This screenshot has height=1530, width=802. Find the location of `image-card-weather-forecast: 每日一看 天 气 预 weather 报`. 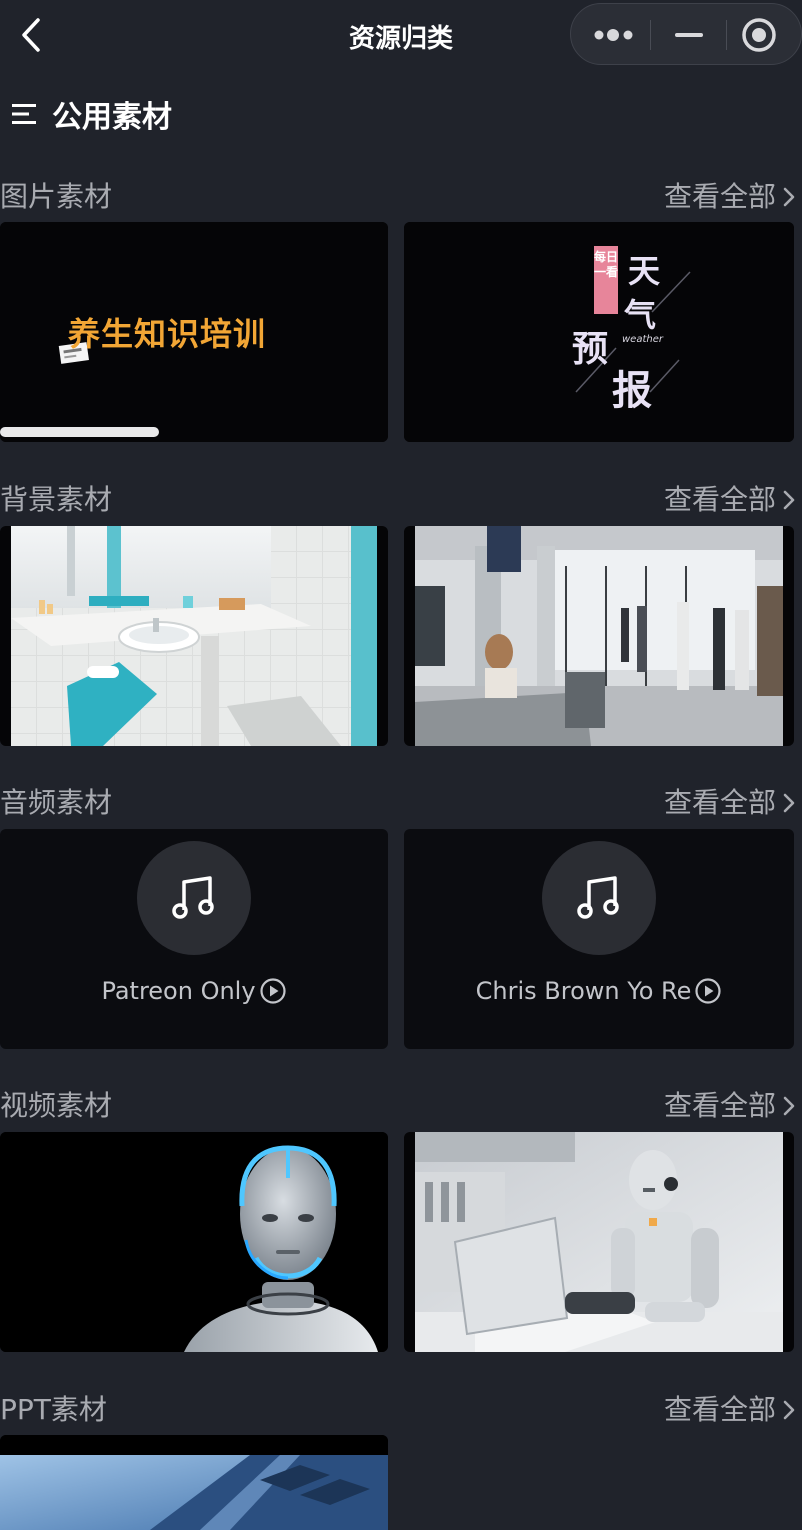

image-card-weather-forecast: 每日一看 天 气 预 weather 报 is located at coordinates (599, 332).